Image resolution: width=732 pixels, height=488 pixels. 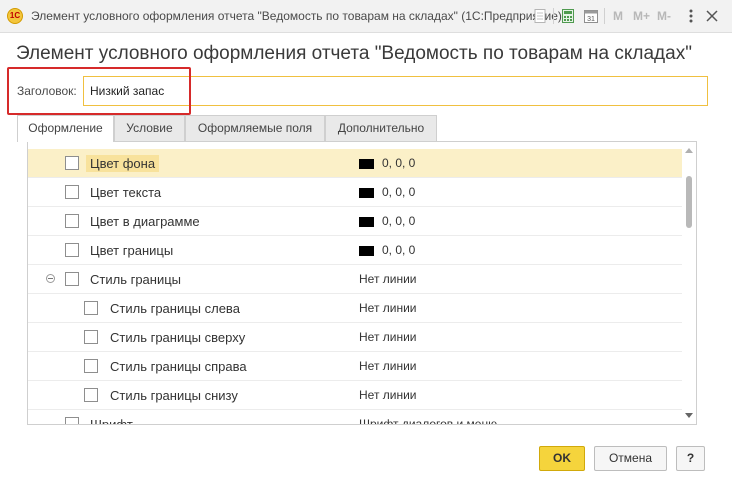 What do you see at coordinates (562, 458) in the screenshot?
I see `ok-button: OK` at bounding box center [562, 458].